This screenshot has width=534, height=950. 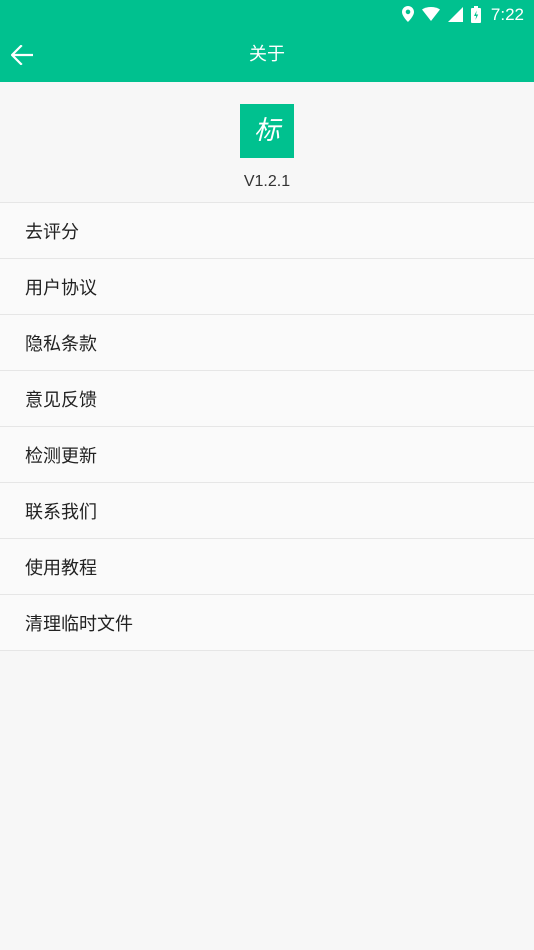 I want to click on menu-item-contact-us: 联系我们, so click(x=267, y=511).